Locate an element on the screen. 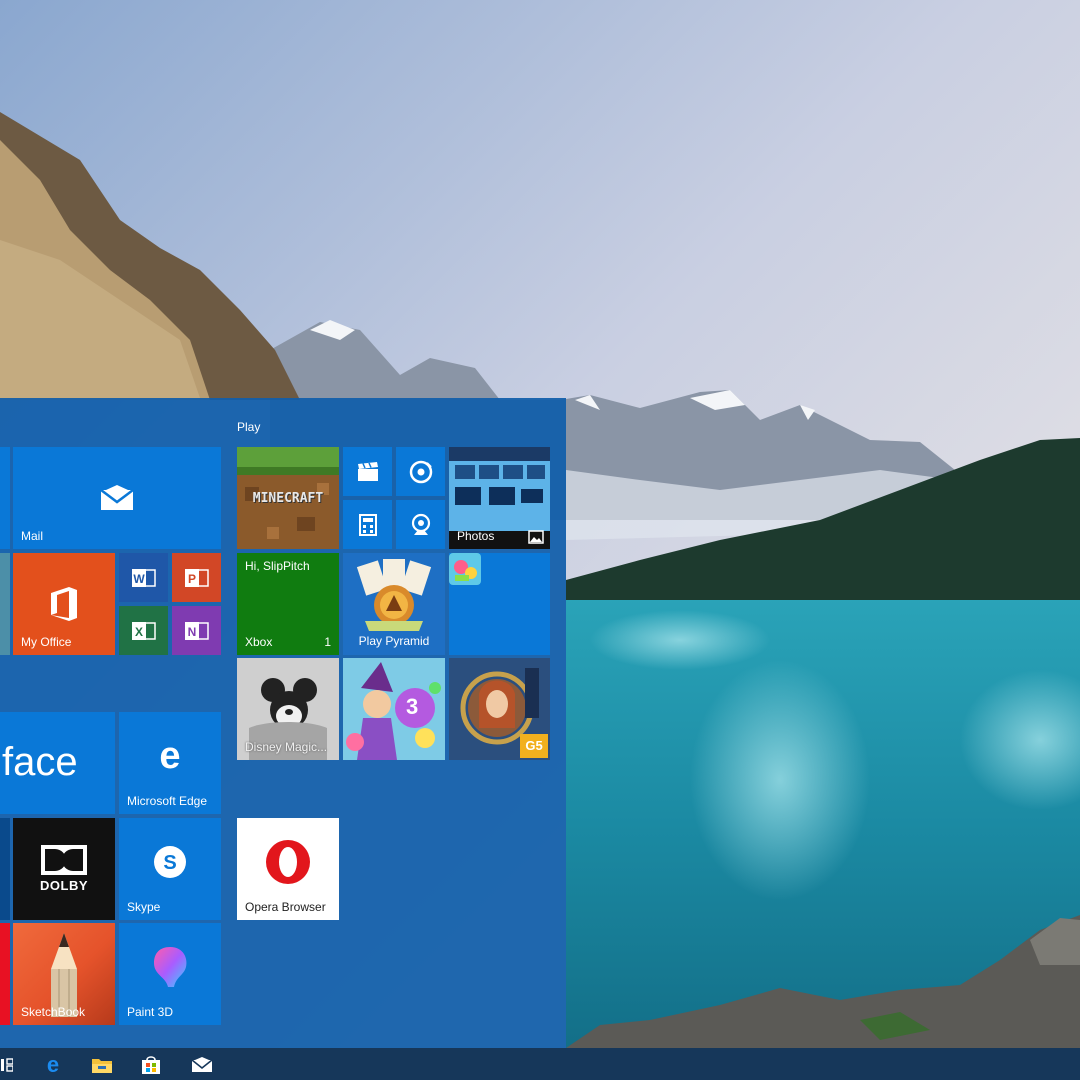 The width and height of the screenshot is (1080, 1080). bubble-witch-art is located at coordinates (394, 709).